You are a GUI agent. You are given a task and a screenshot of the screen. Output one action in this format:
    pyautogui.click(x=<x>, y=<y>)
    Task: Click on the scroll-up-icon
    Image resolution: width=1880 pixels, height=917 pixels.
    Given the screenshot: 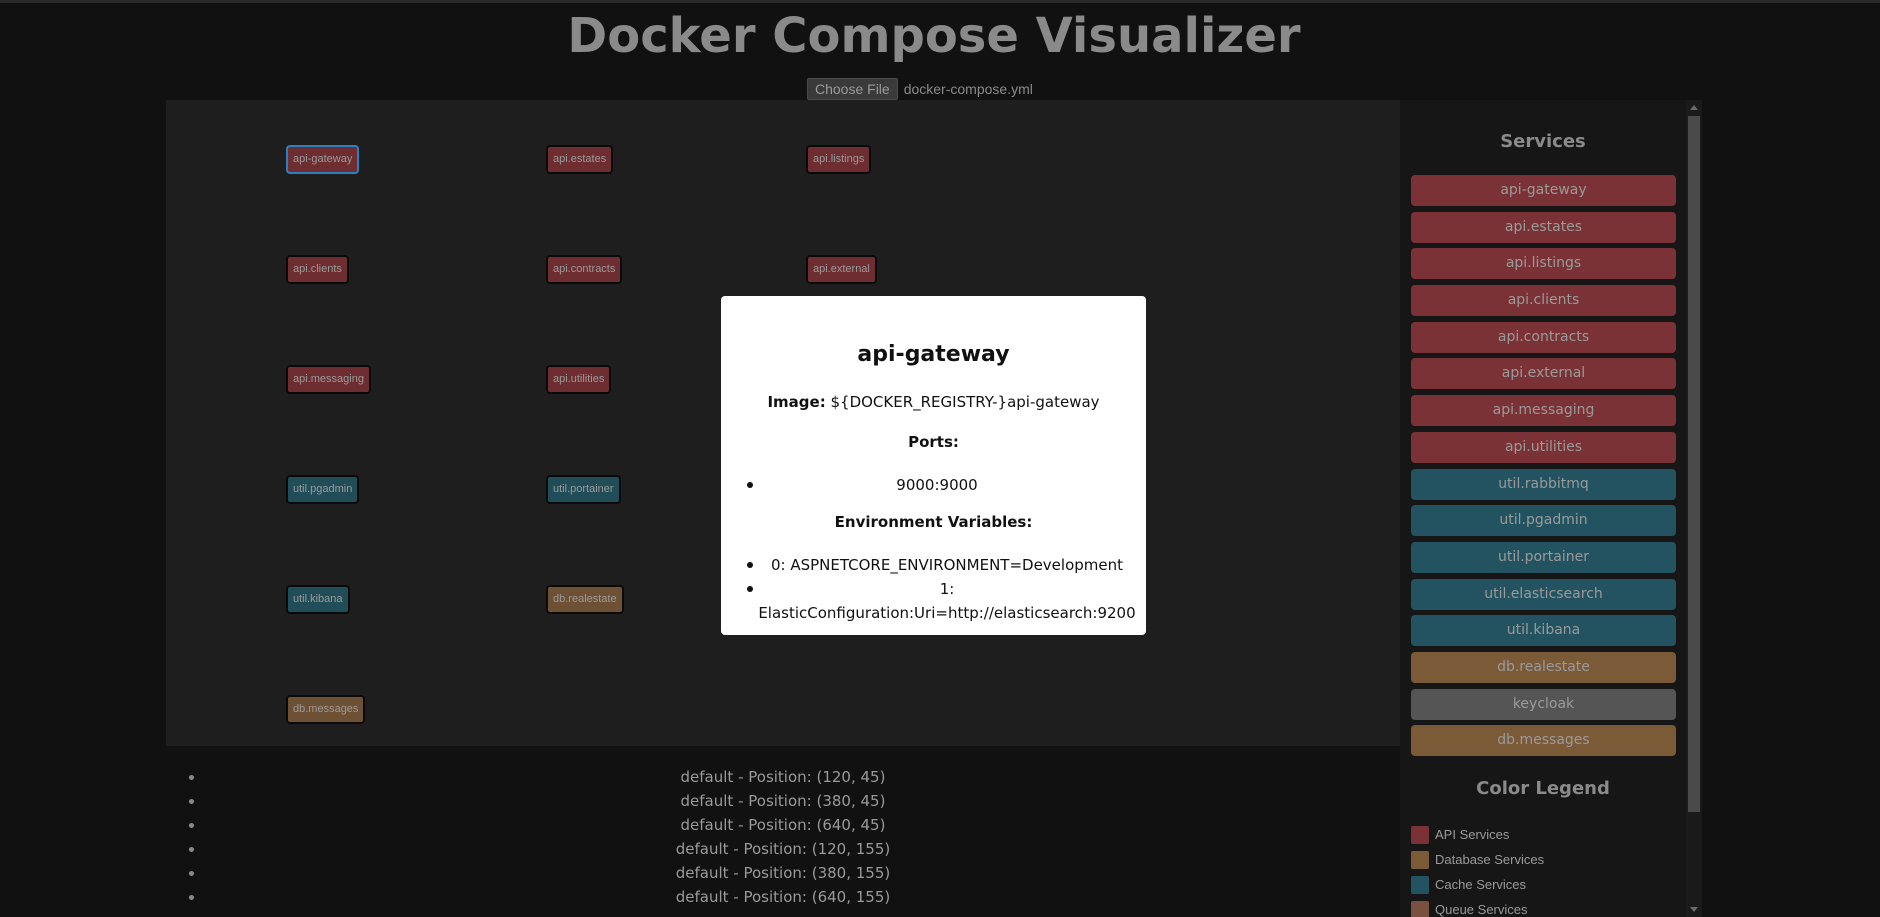 What is the action you would take?
    pyautogui.click(x=1694, y=107)
    